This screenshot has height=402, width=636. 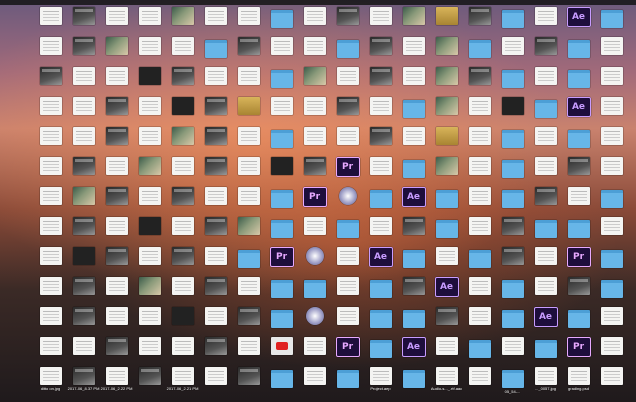 What do you see at coordinates (318, 2) in the screenshot?
I see `menu-bar` at bounding box center [318, 2].